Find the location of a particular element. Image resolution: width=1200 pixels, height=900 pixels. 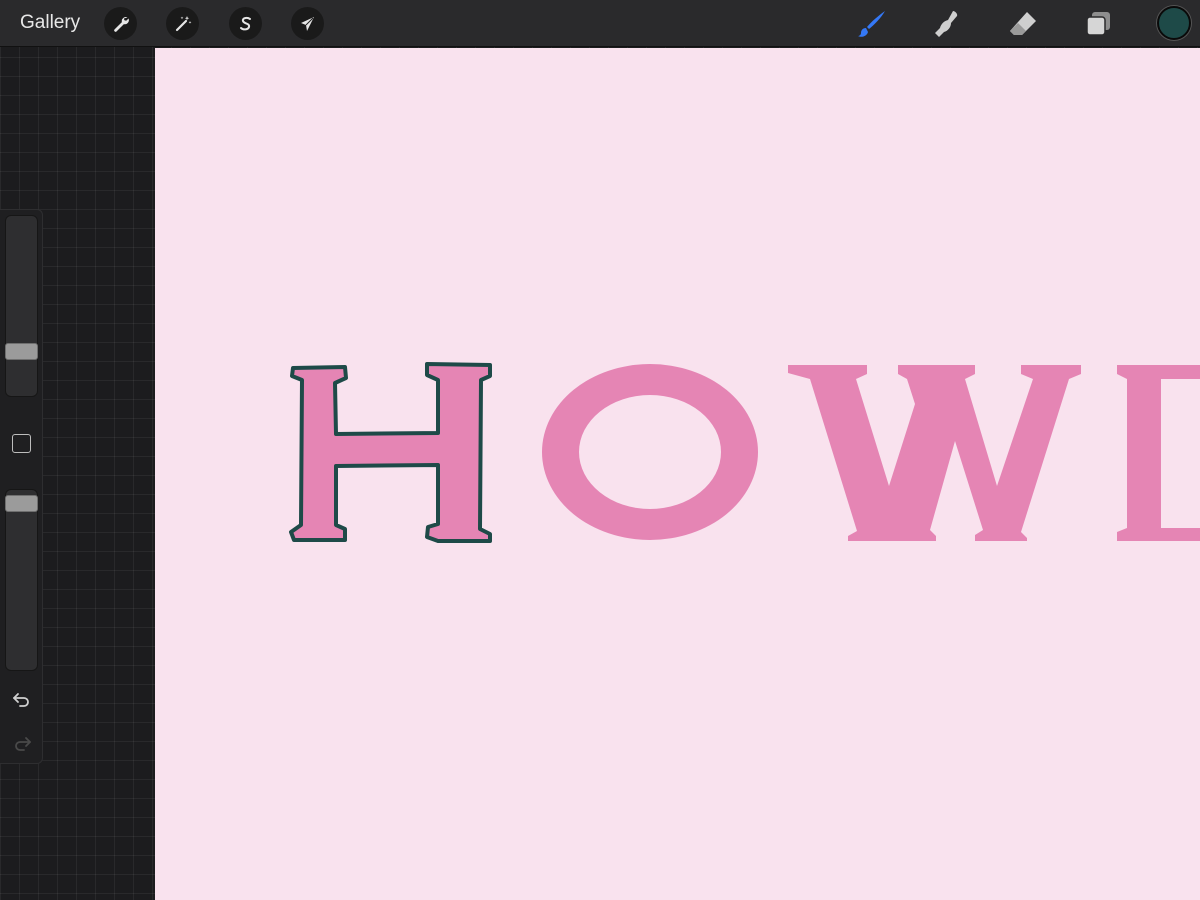

modify-button is located at coordinates (21, 443).